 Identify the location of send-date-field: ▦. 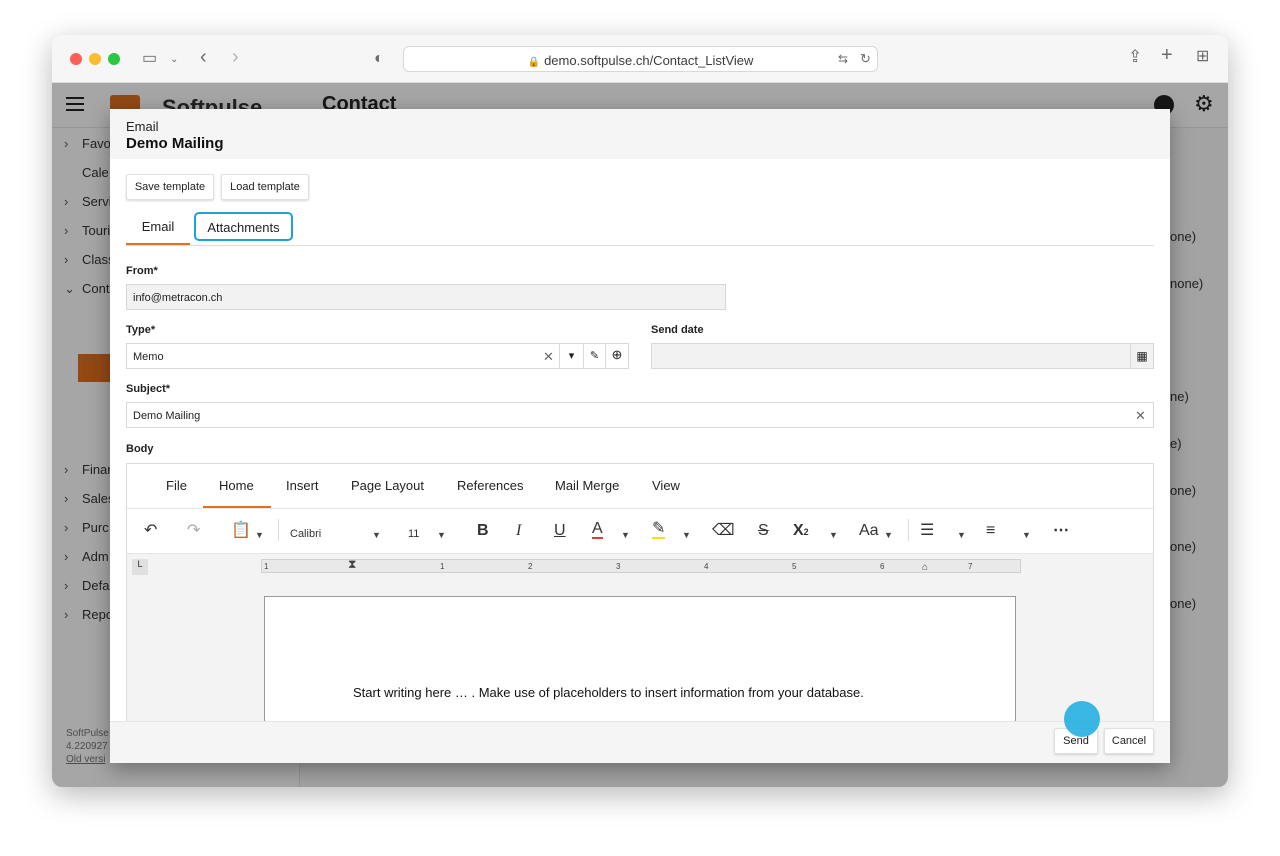
(902, 356).